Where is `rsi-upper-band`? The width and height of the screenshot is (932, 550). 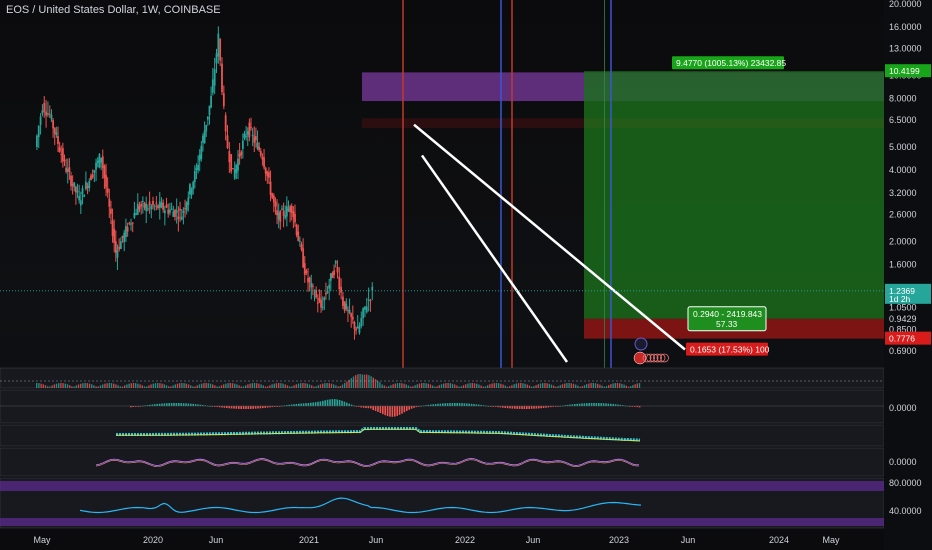 rsi-upper-band is located at coordinates (442, 486).